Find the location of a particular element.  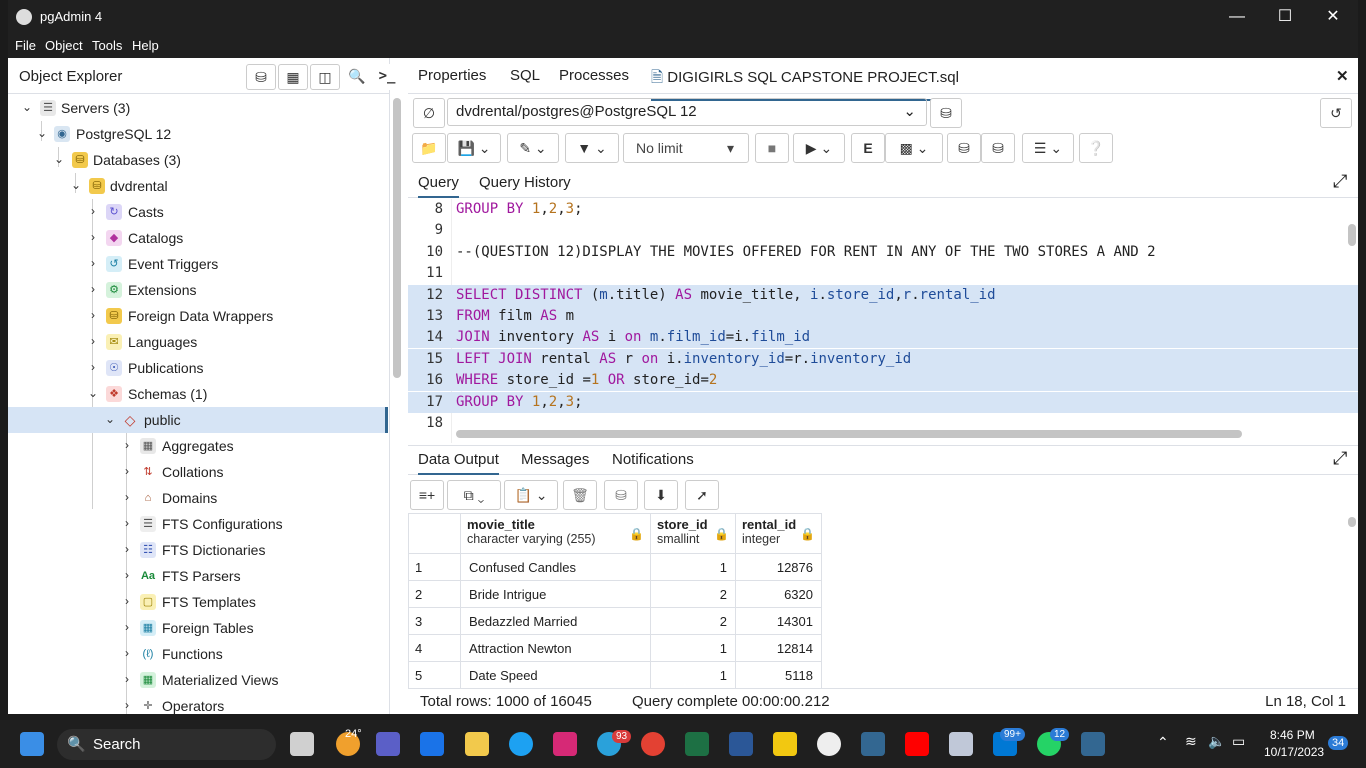

filter-rows-icon: ◫ is located at coordinates (325, 77).